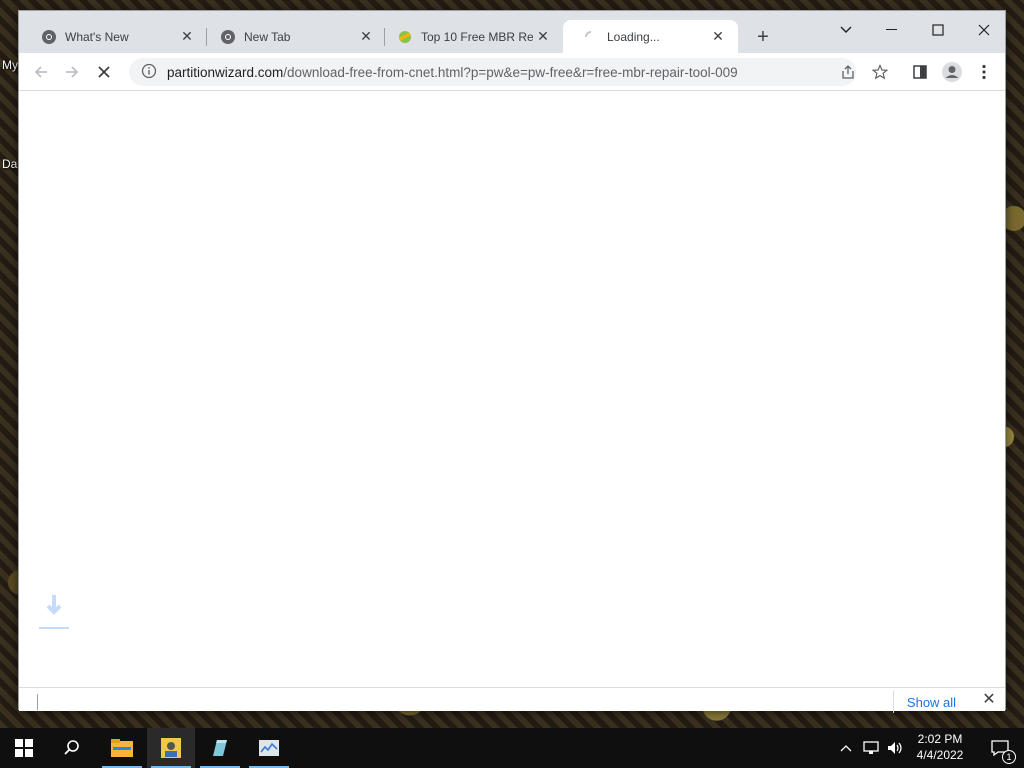  What do you see at coordinates (225, 72) in the screenshot?
I see `url-host: partitionwizard.com` at bounding box center [225, 72].